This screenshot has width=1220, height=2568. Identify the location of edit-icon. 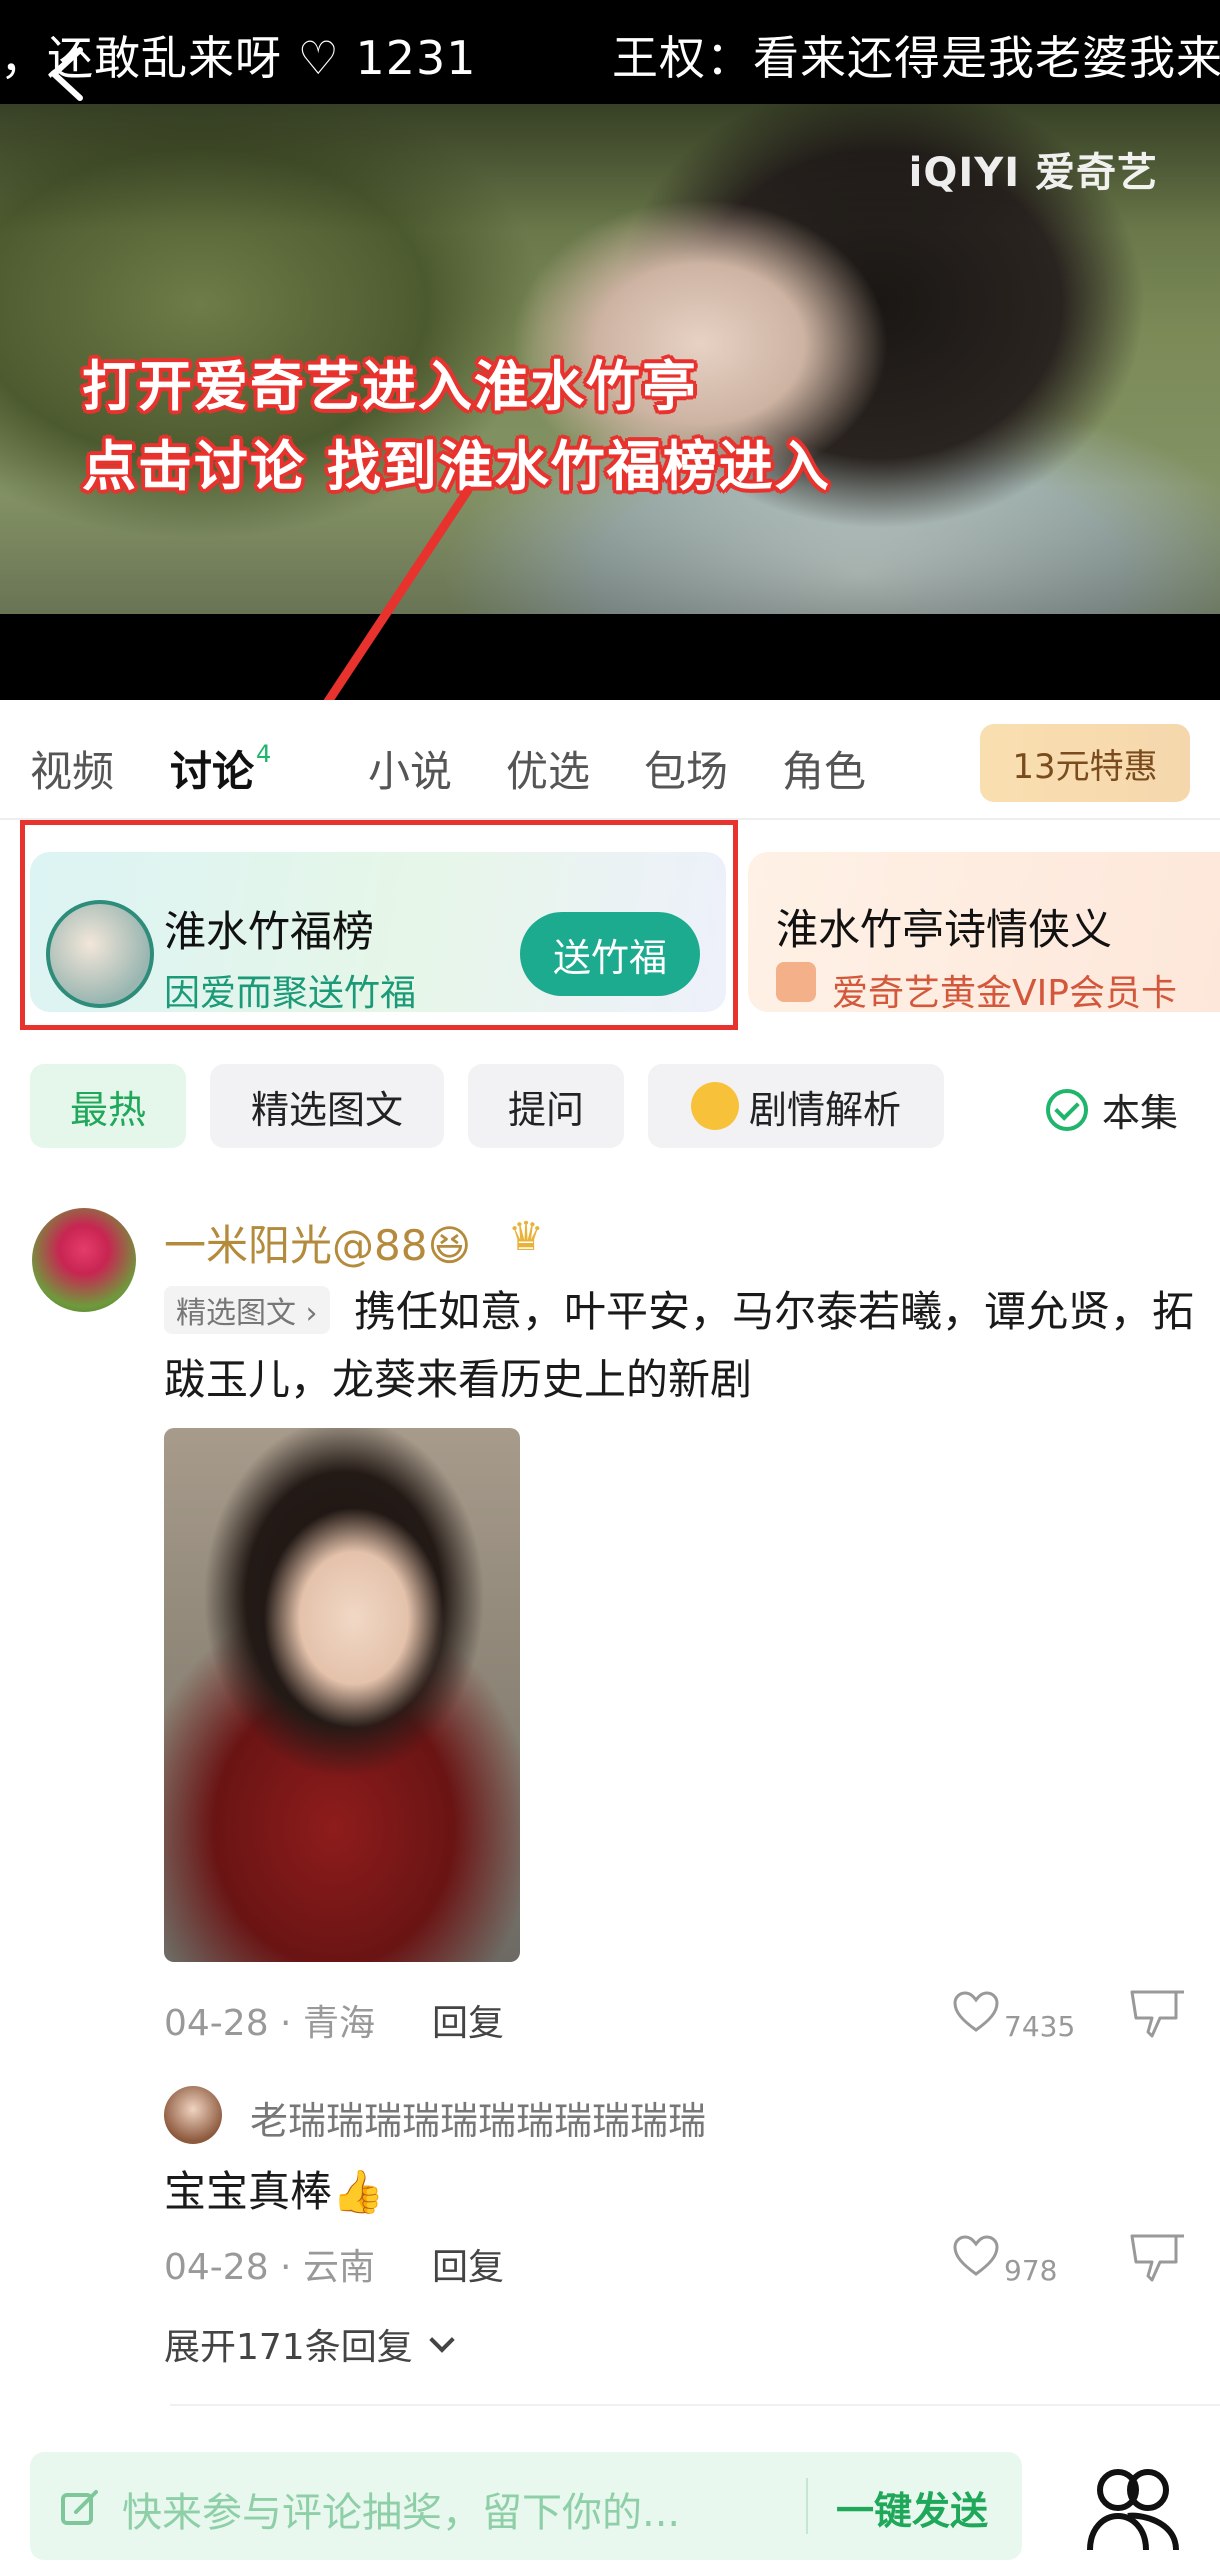
(79, 2507).